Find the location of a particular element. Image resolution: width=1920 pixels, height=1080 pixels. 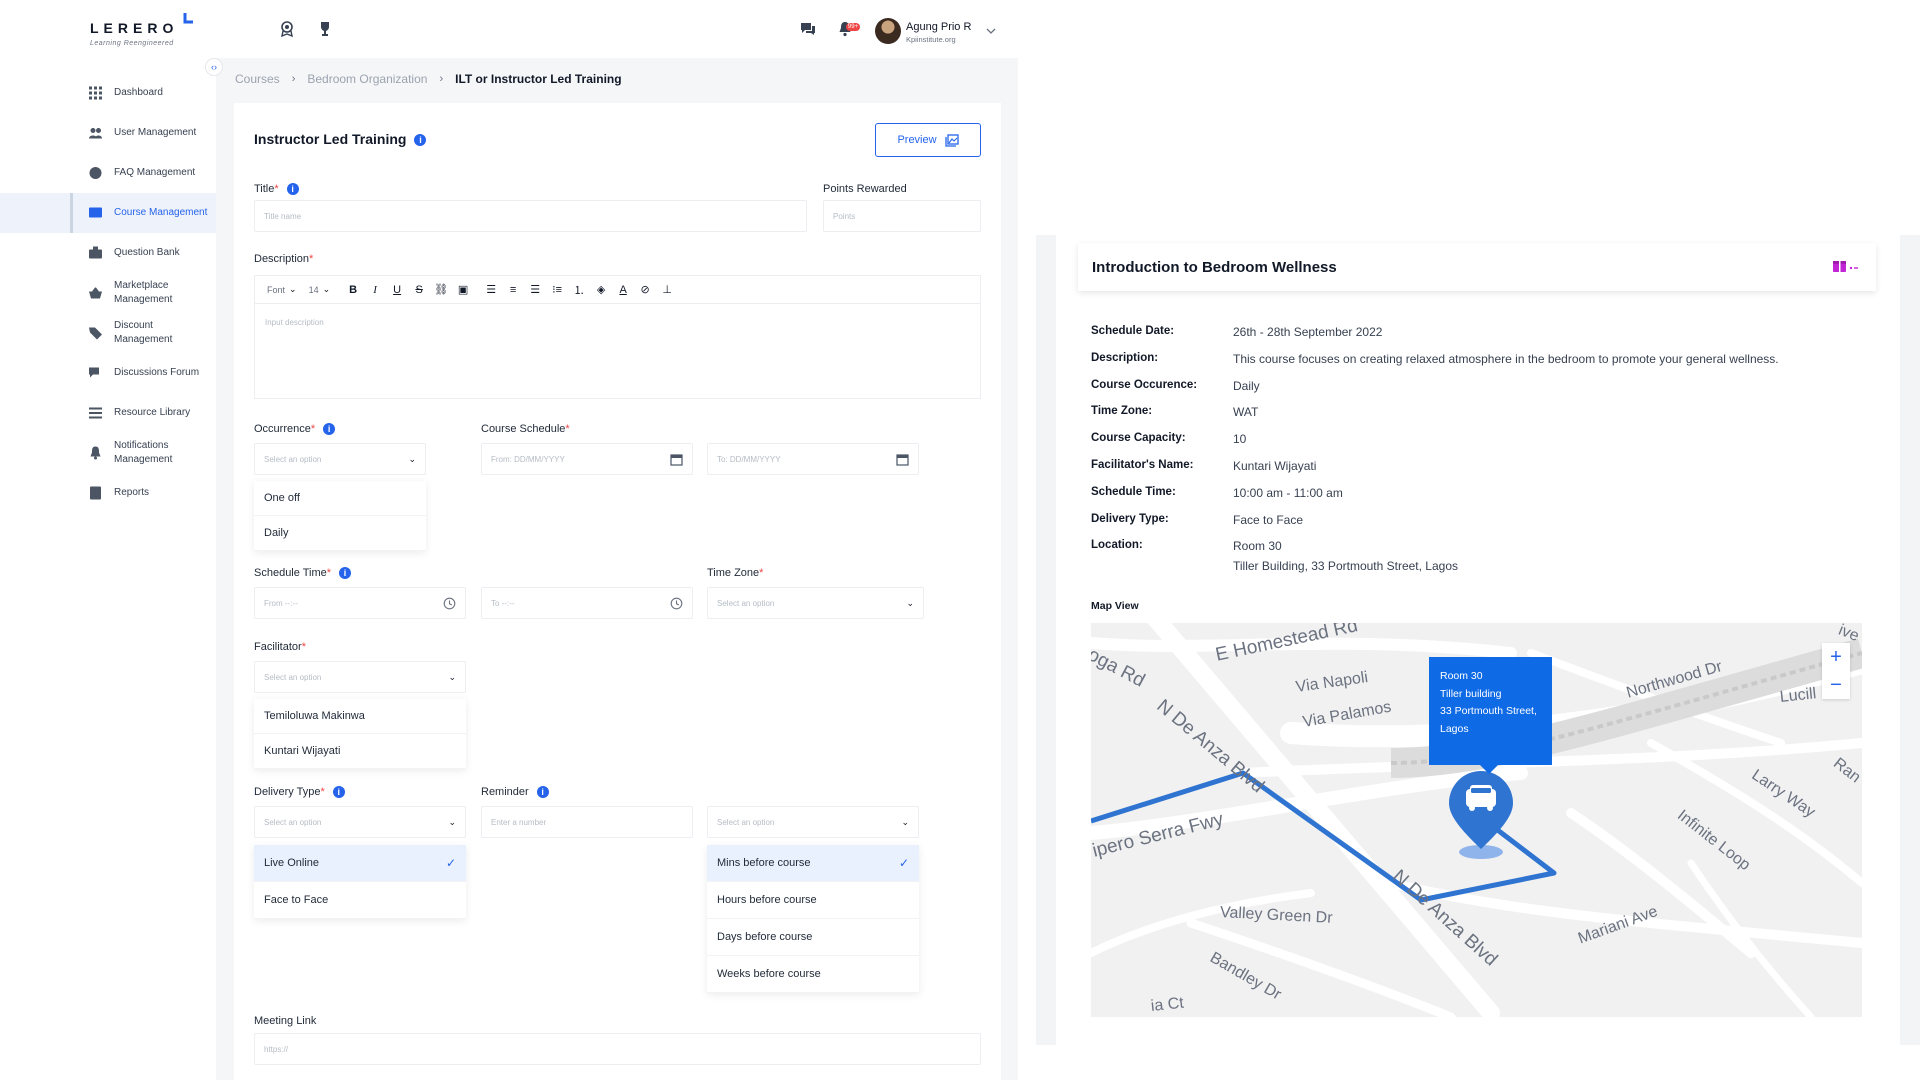

facilitator-option: Temiloluwa Makinwa is located at coordinates (360, 716).